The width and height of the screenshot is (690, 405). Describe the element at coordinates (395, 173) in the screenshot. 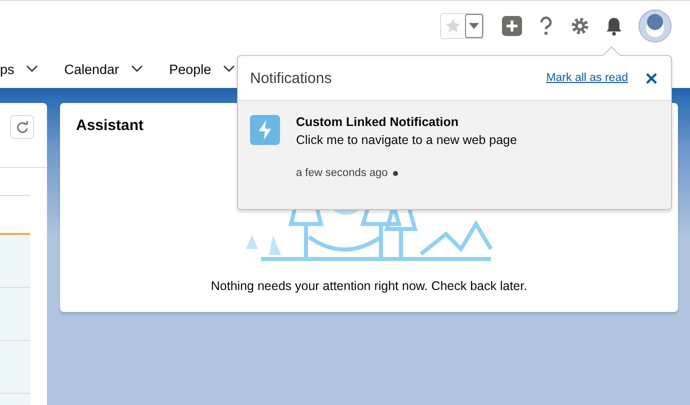

I see `unread-dot-icon` at that location.